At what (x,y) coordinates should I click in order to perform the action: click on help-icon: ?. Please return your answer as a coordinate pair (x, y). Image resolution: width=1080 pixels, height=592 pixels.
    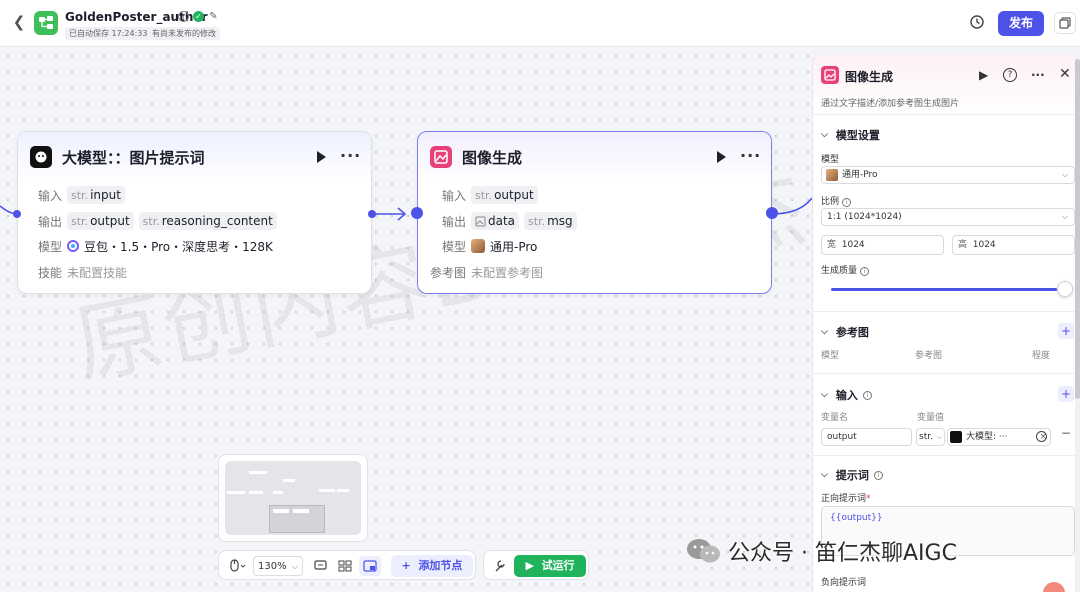
    Looking at the image, I should click on (1010, 75).